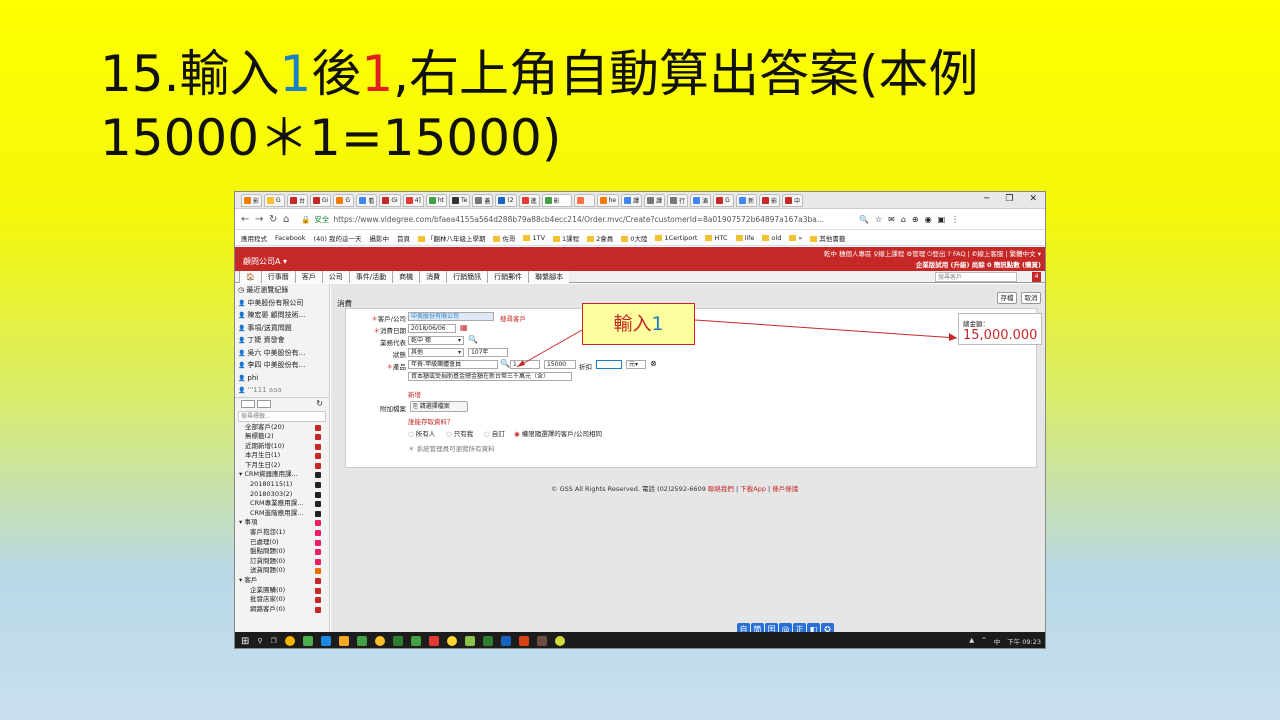 Image resolution: width=1280 pixels, height=720 pixels. What do you see at coordinates (282, 543) in the screenshot?
I see `tag-item: 已處理(0)` at bounding box center [282, 543].